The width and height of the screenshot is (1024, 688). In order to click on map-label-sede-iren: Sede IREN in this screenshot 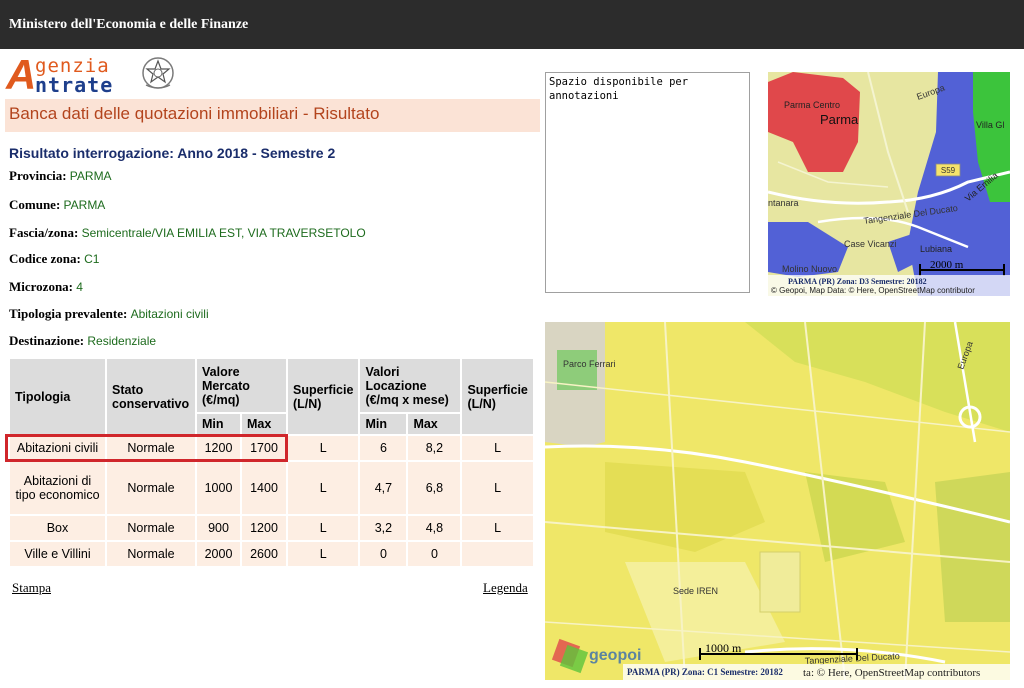, I will do `click(695, 591)`.